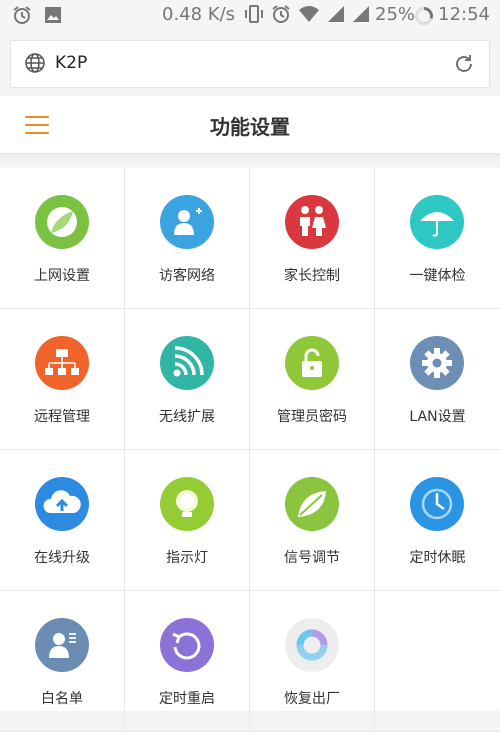 Image resolution: width=500 pixels, height=732 pixels. I want to click on grid-item-remote-management: 远程管理, so click(62, 379).